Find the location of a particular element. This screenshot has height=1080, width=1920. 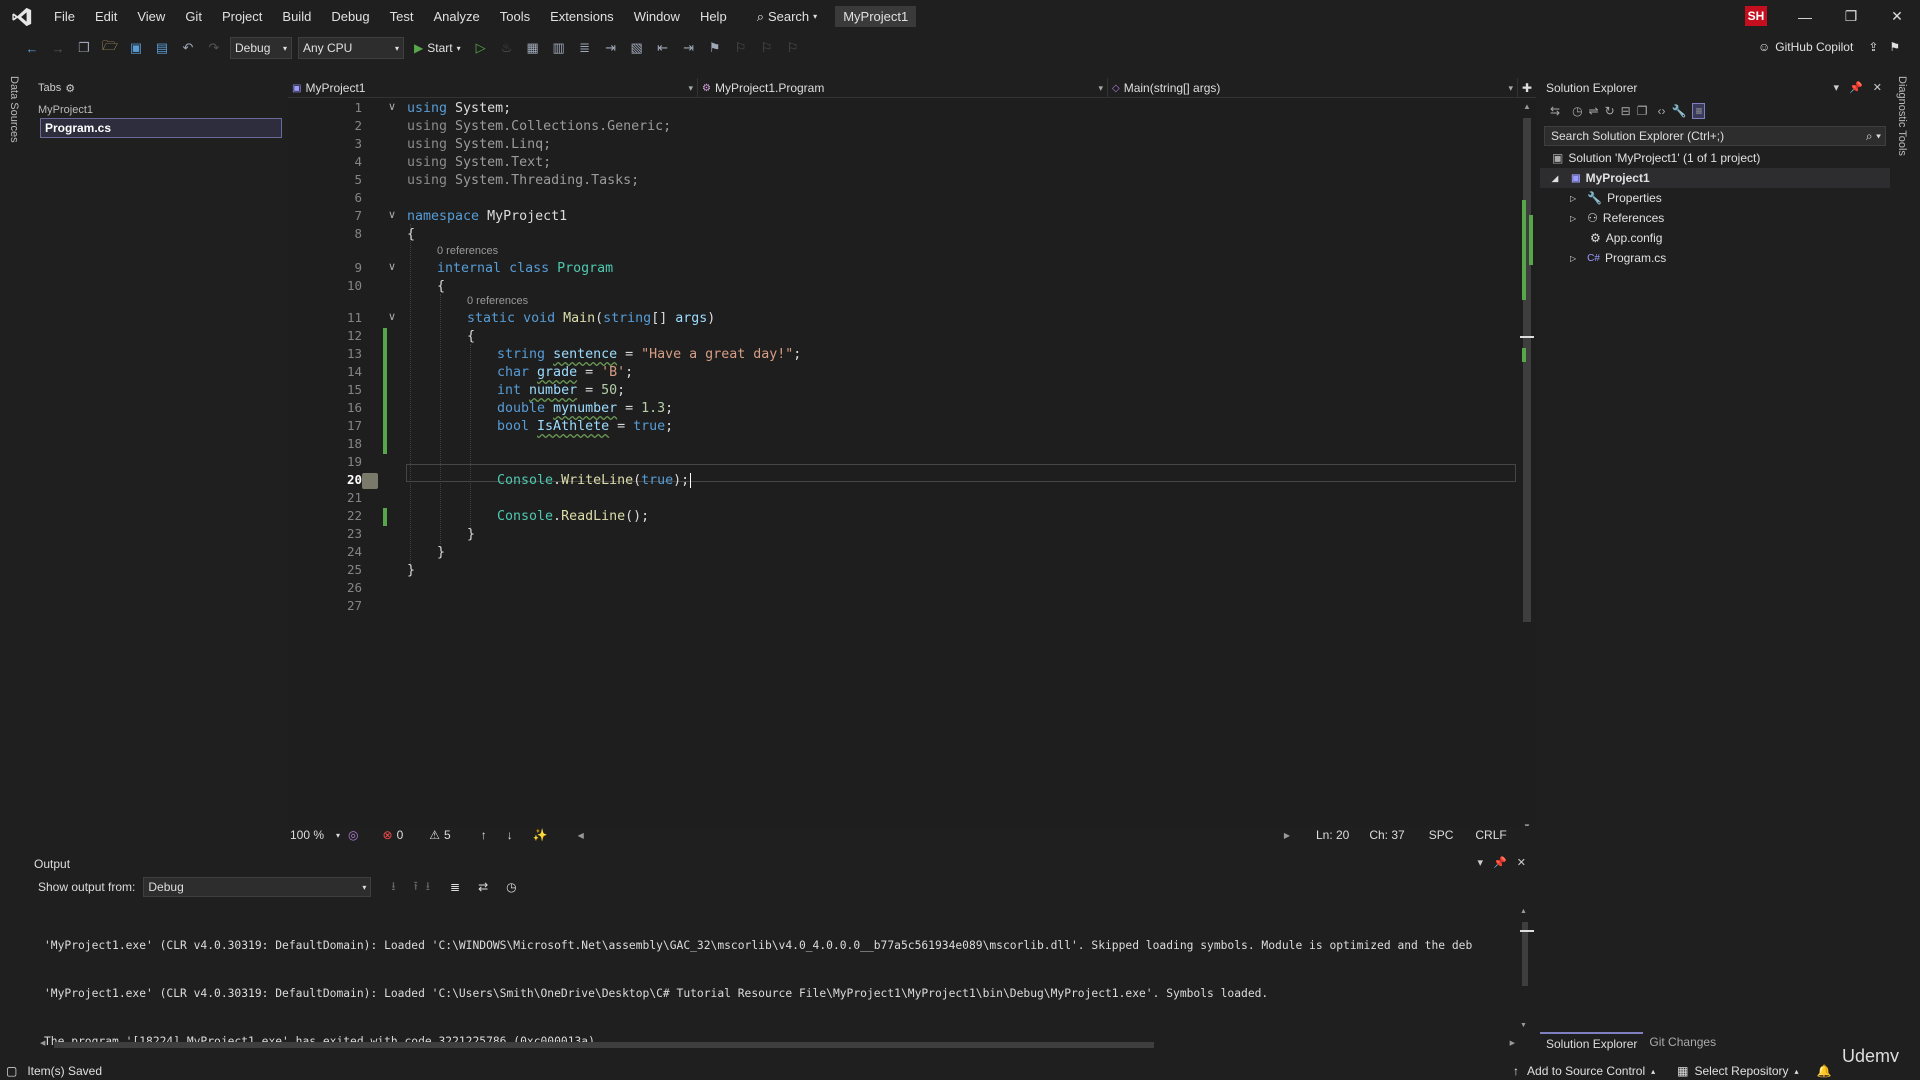

line-position: Ln: 20 is located at coordinates (1332, 835).